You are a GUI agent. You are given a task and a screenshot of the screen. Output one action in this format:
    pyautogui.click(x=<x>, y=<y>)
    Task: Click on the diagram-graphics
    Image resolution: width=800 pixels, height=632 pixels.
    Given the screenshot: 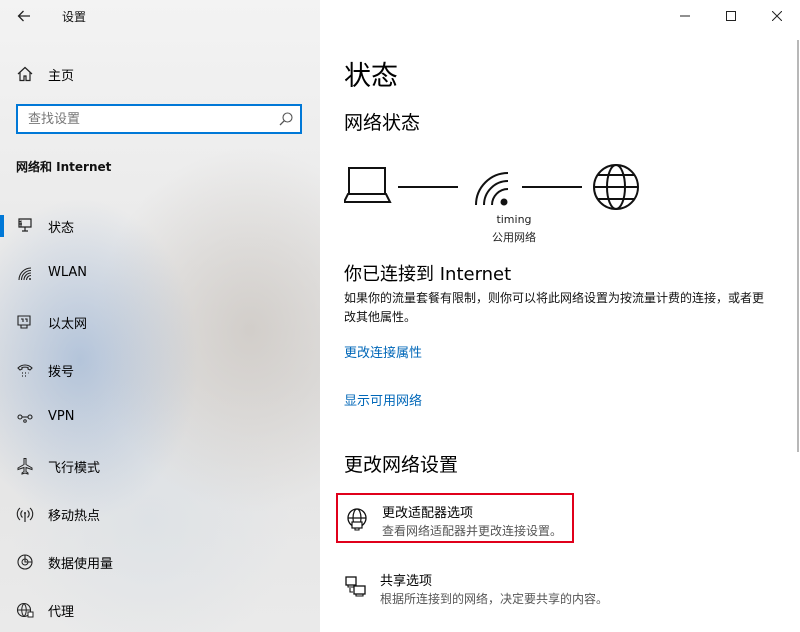 What is the action you would take?
    pyautogui.click(x=490, y=187)
    